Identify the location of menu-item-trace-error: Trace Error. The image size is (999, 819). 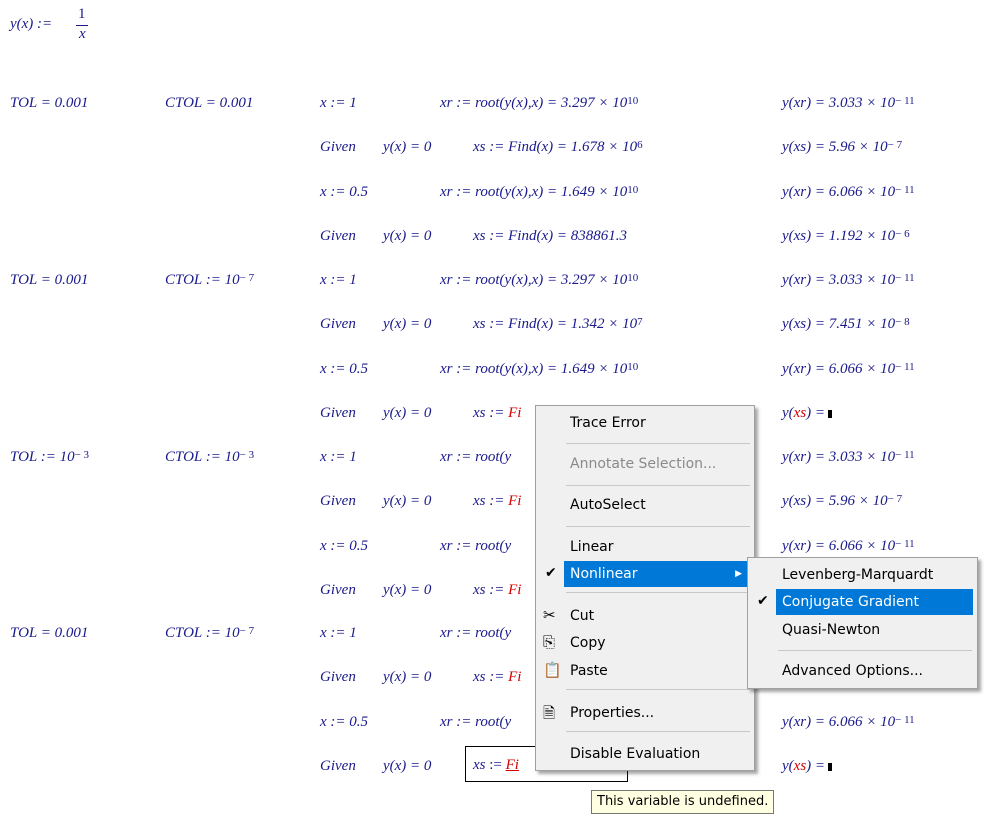
(644, 423).